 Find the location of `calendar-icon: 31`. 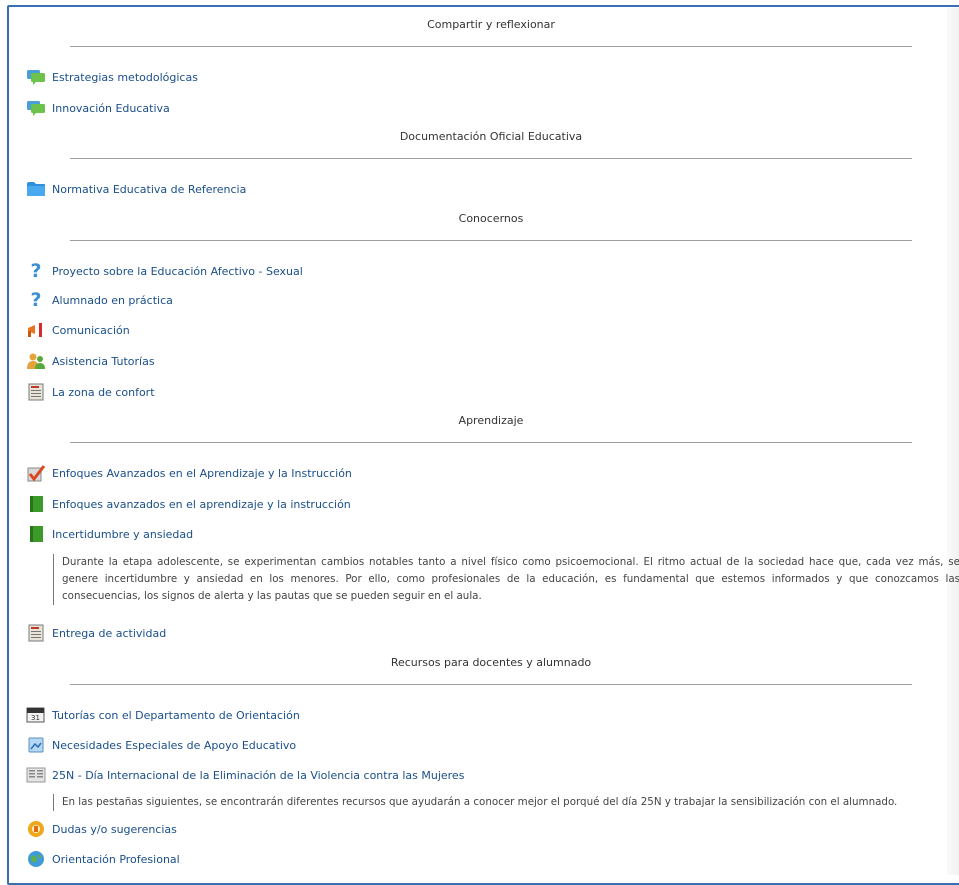

calendar-icon: 31 is located at coordinates (36, 715).